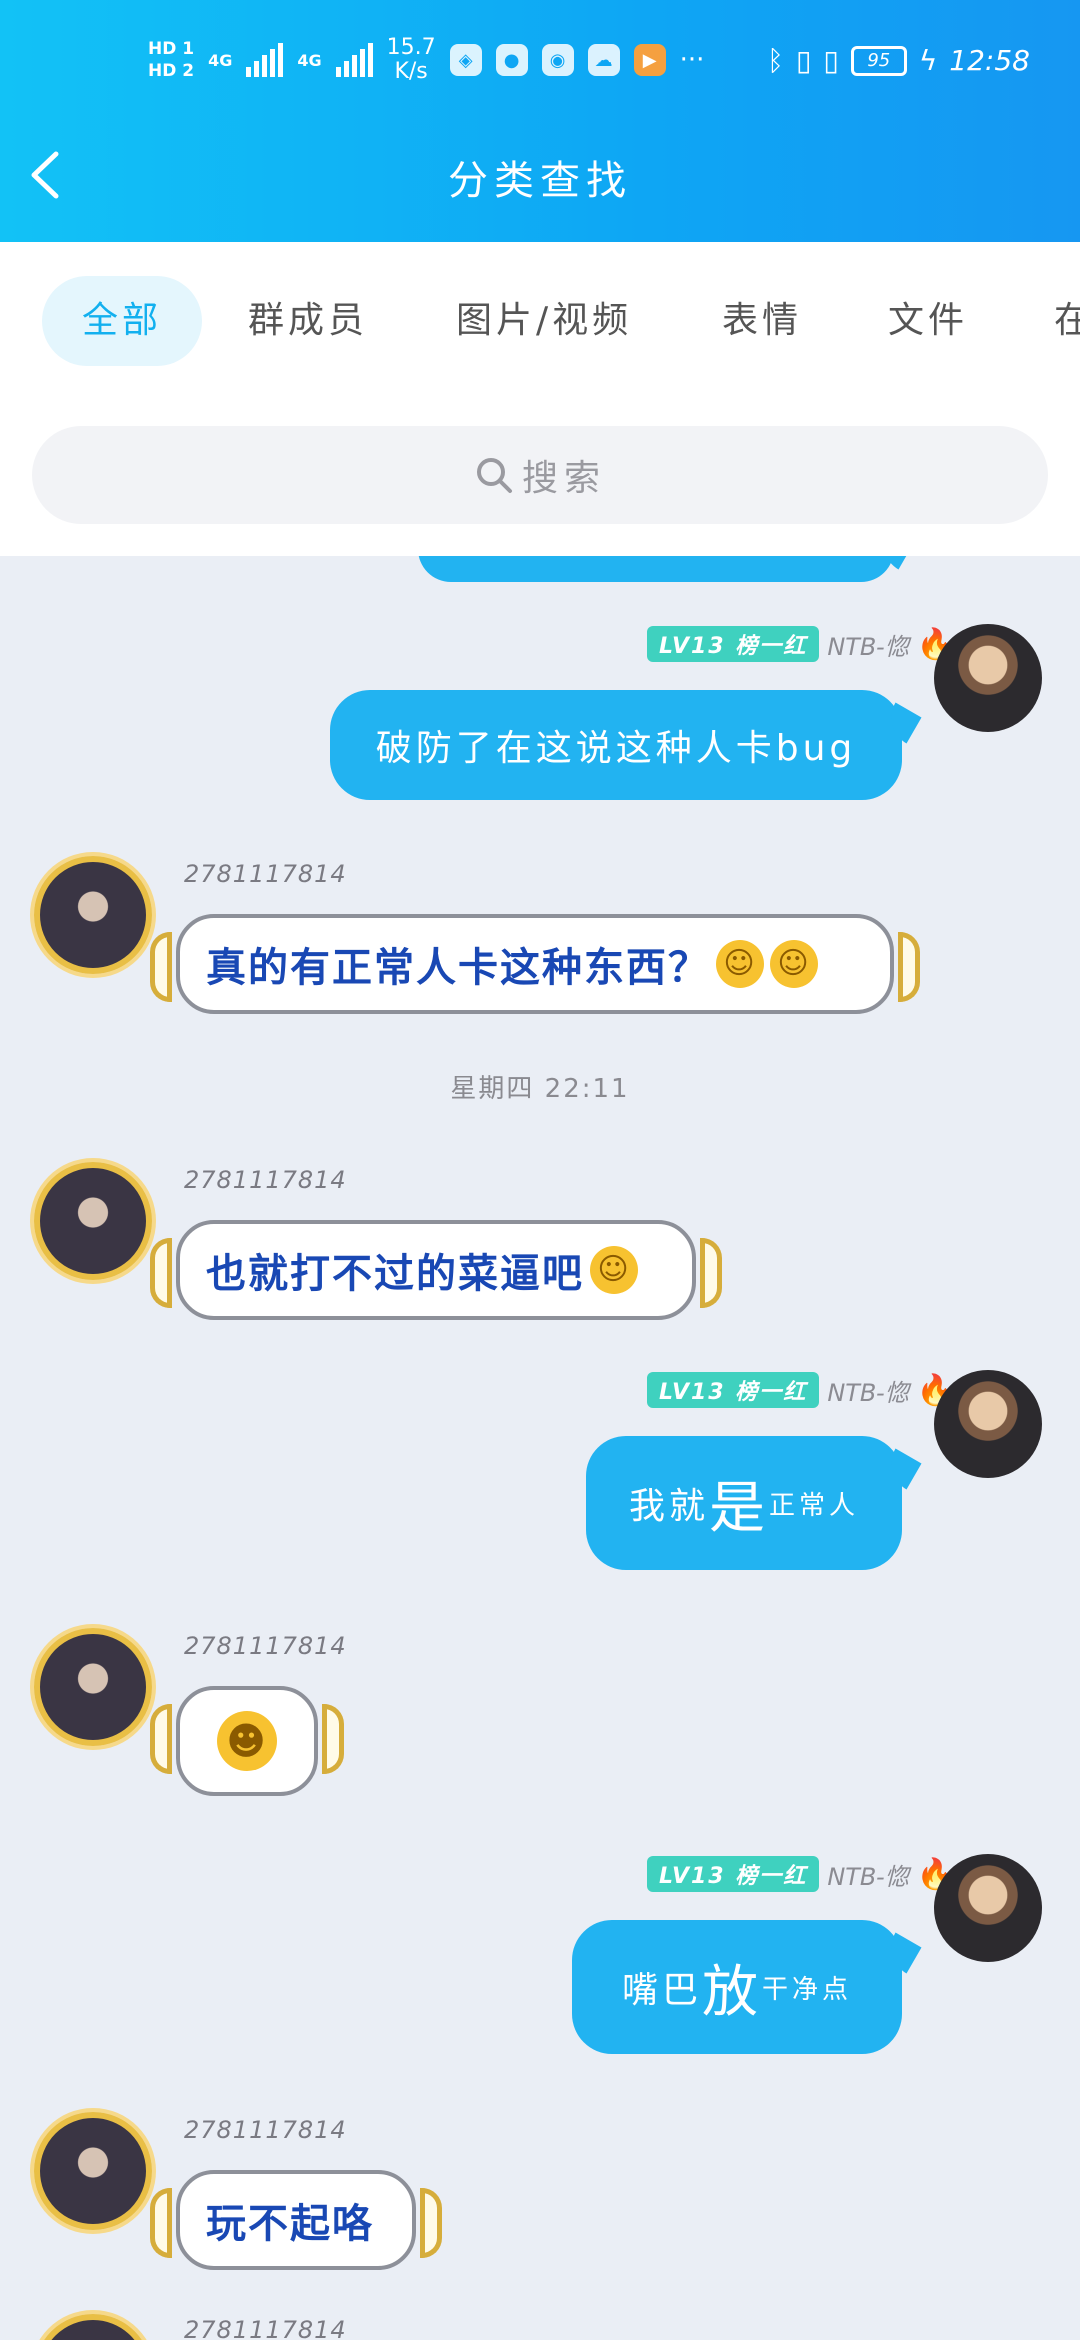  I want to click on battery-icon: 95, so click(878, 60).